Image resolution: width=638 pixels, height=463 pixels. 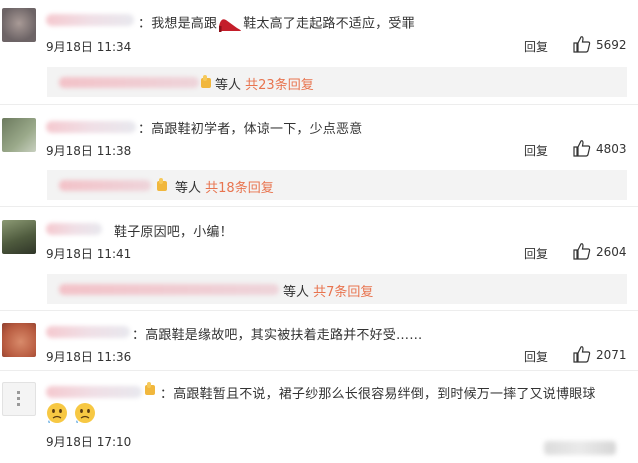 I want to click on comment-time: 9月18日 11:36, so click(x=89, y=357).